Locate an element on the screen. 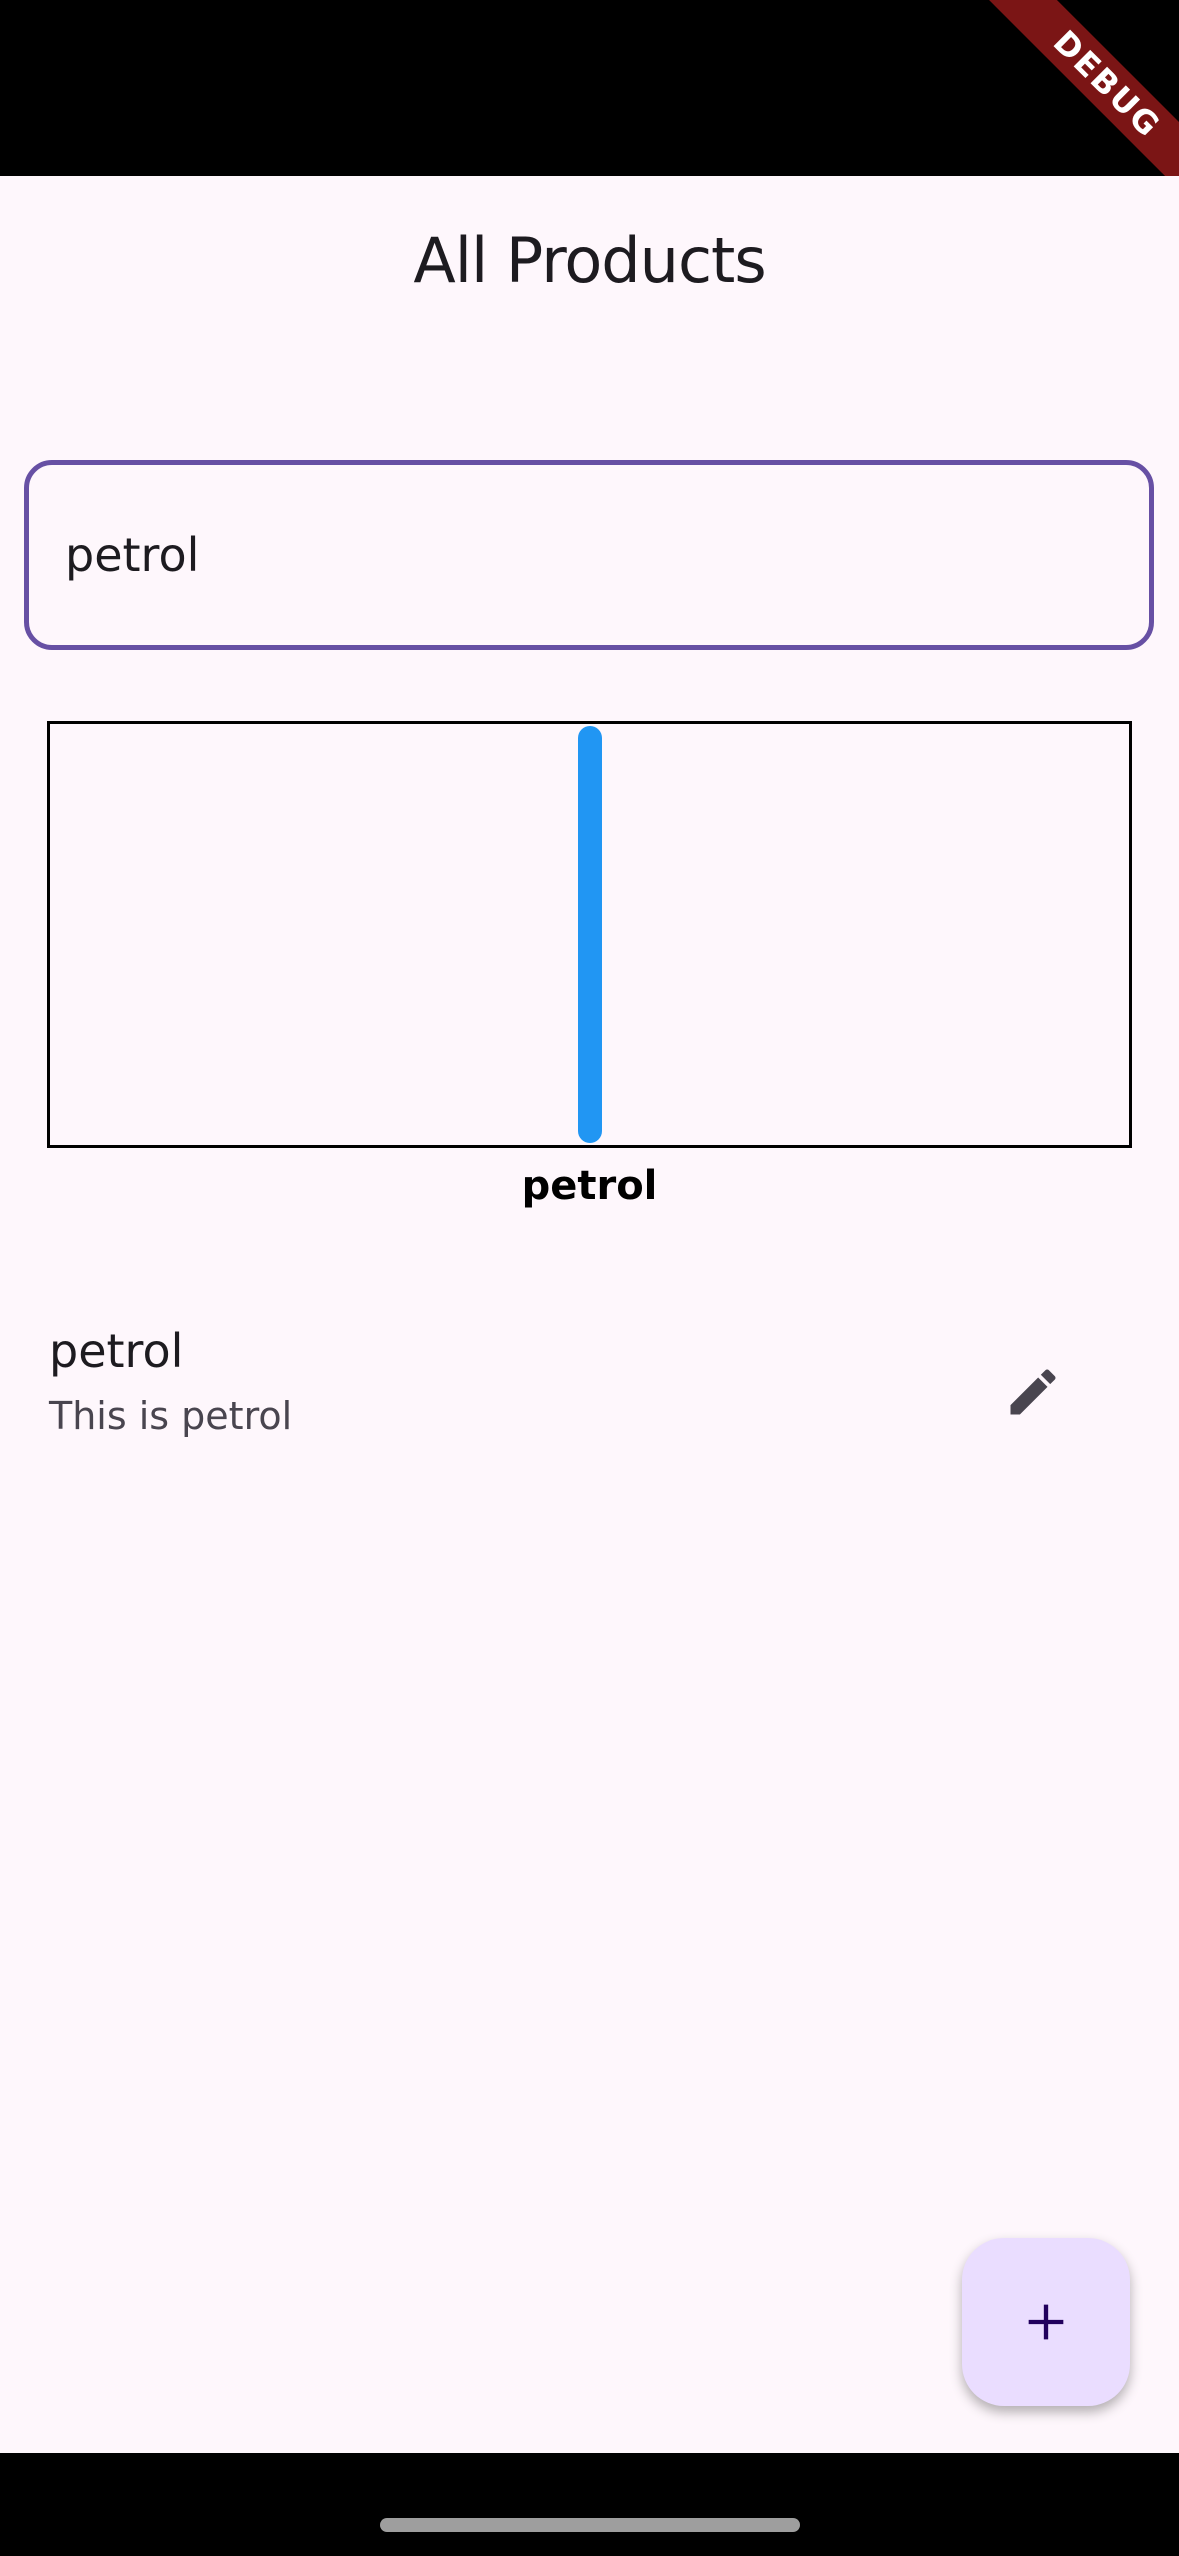 The width and height of the screenshot is (1179, 2556). add-icon is located at coordinates (1046, 2322).